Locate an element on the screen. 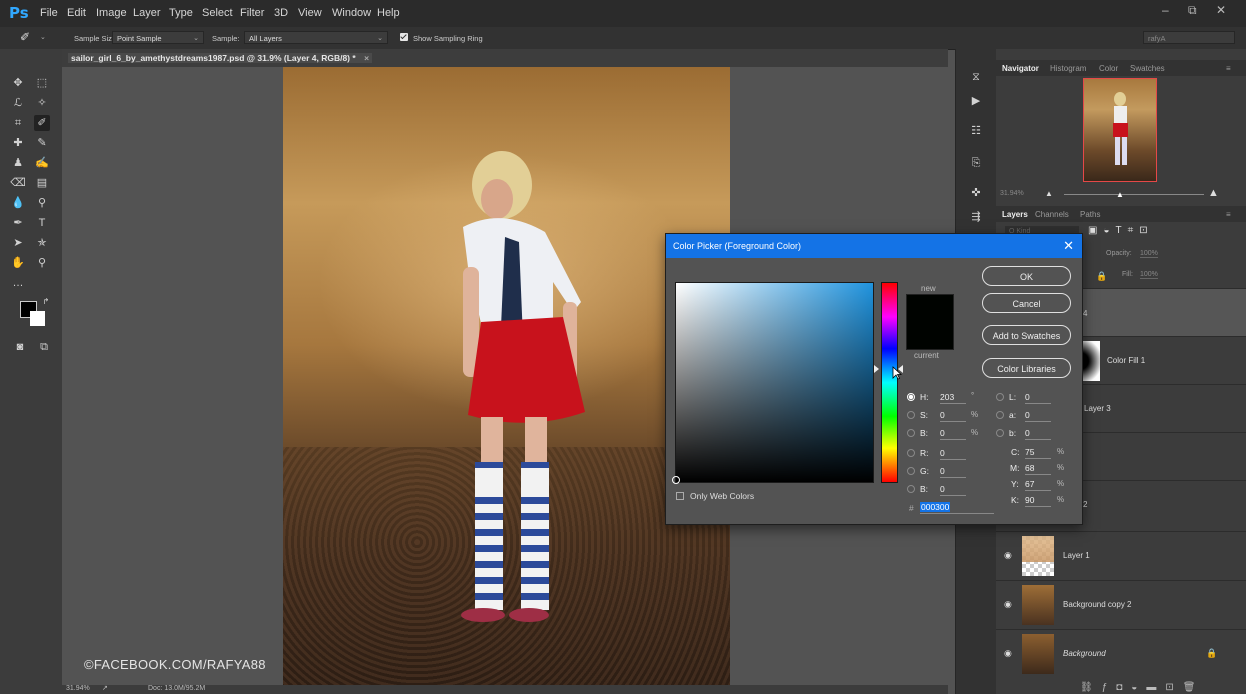 This screenshot has width=1246, height=694. lab-b-field: 0 is located at coordinates (1038, 434).